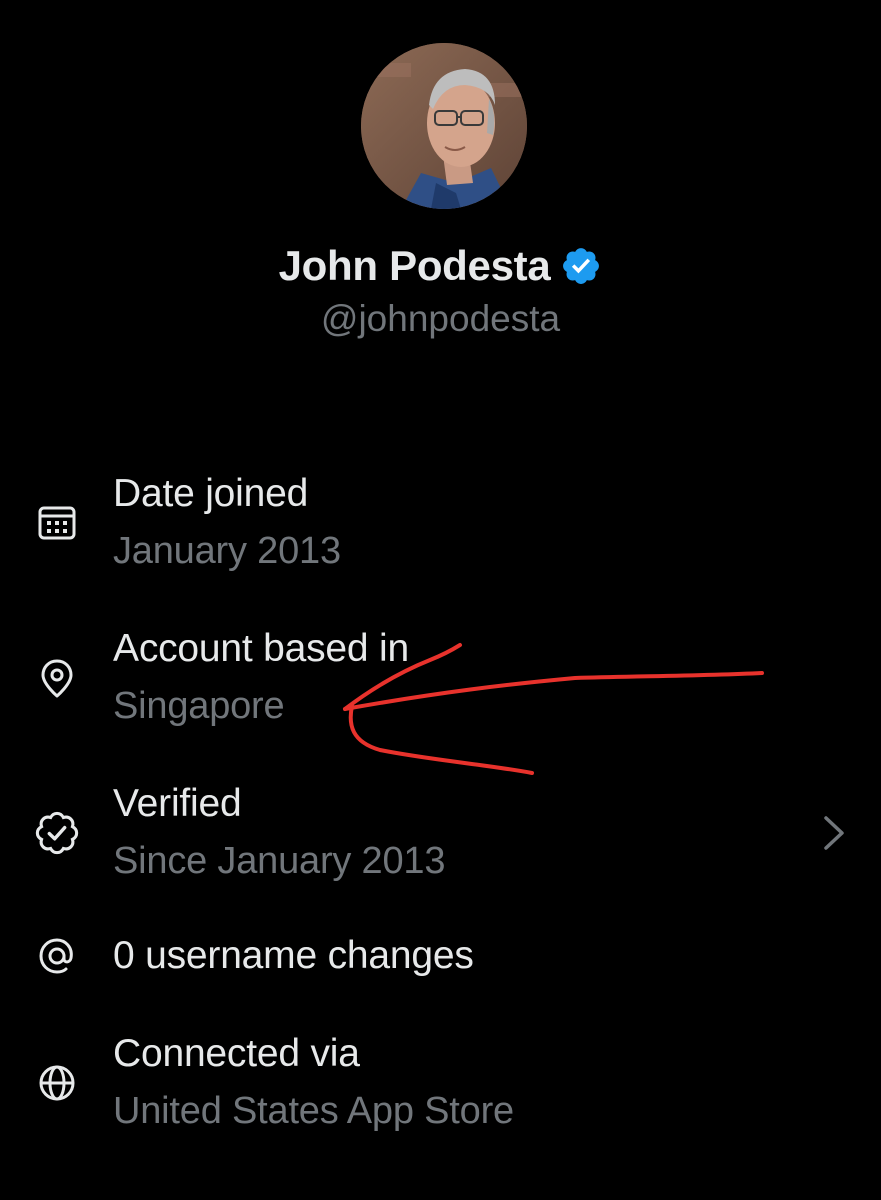 The image size is (881, 1200). I want to click on date-joined-value: January 2013, so click(227, 551).